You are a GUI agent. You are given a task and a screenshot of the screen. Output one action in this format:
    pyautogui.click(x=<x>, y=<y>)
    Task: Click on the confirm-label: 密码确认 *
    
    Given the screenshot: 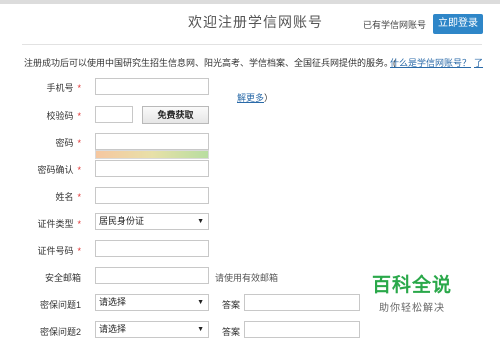 What is the action you would take?
    pyautogui.click(x=59, y=170)
    